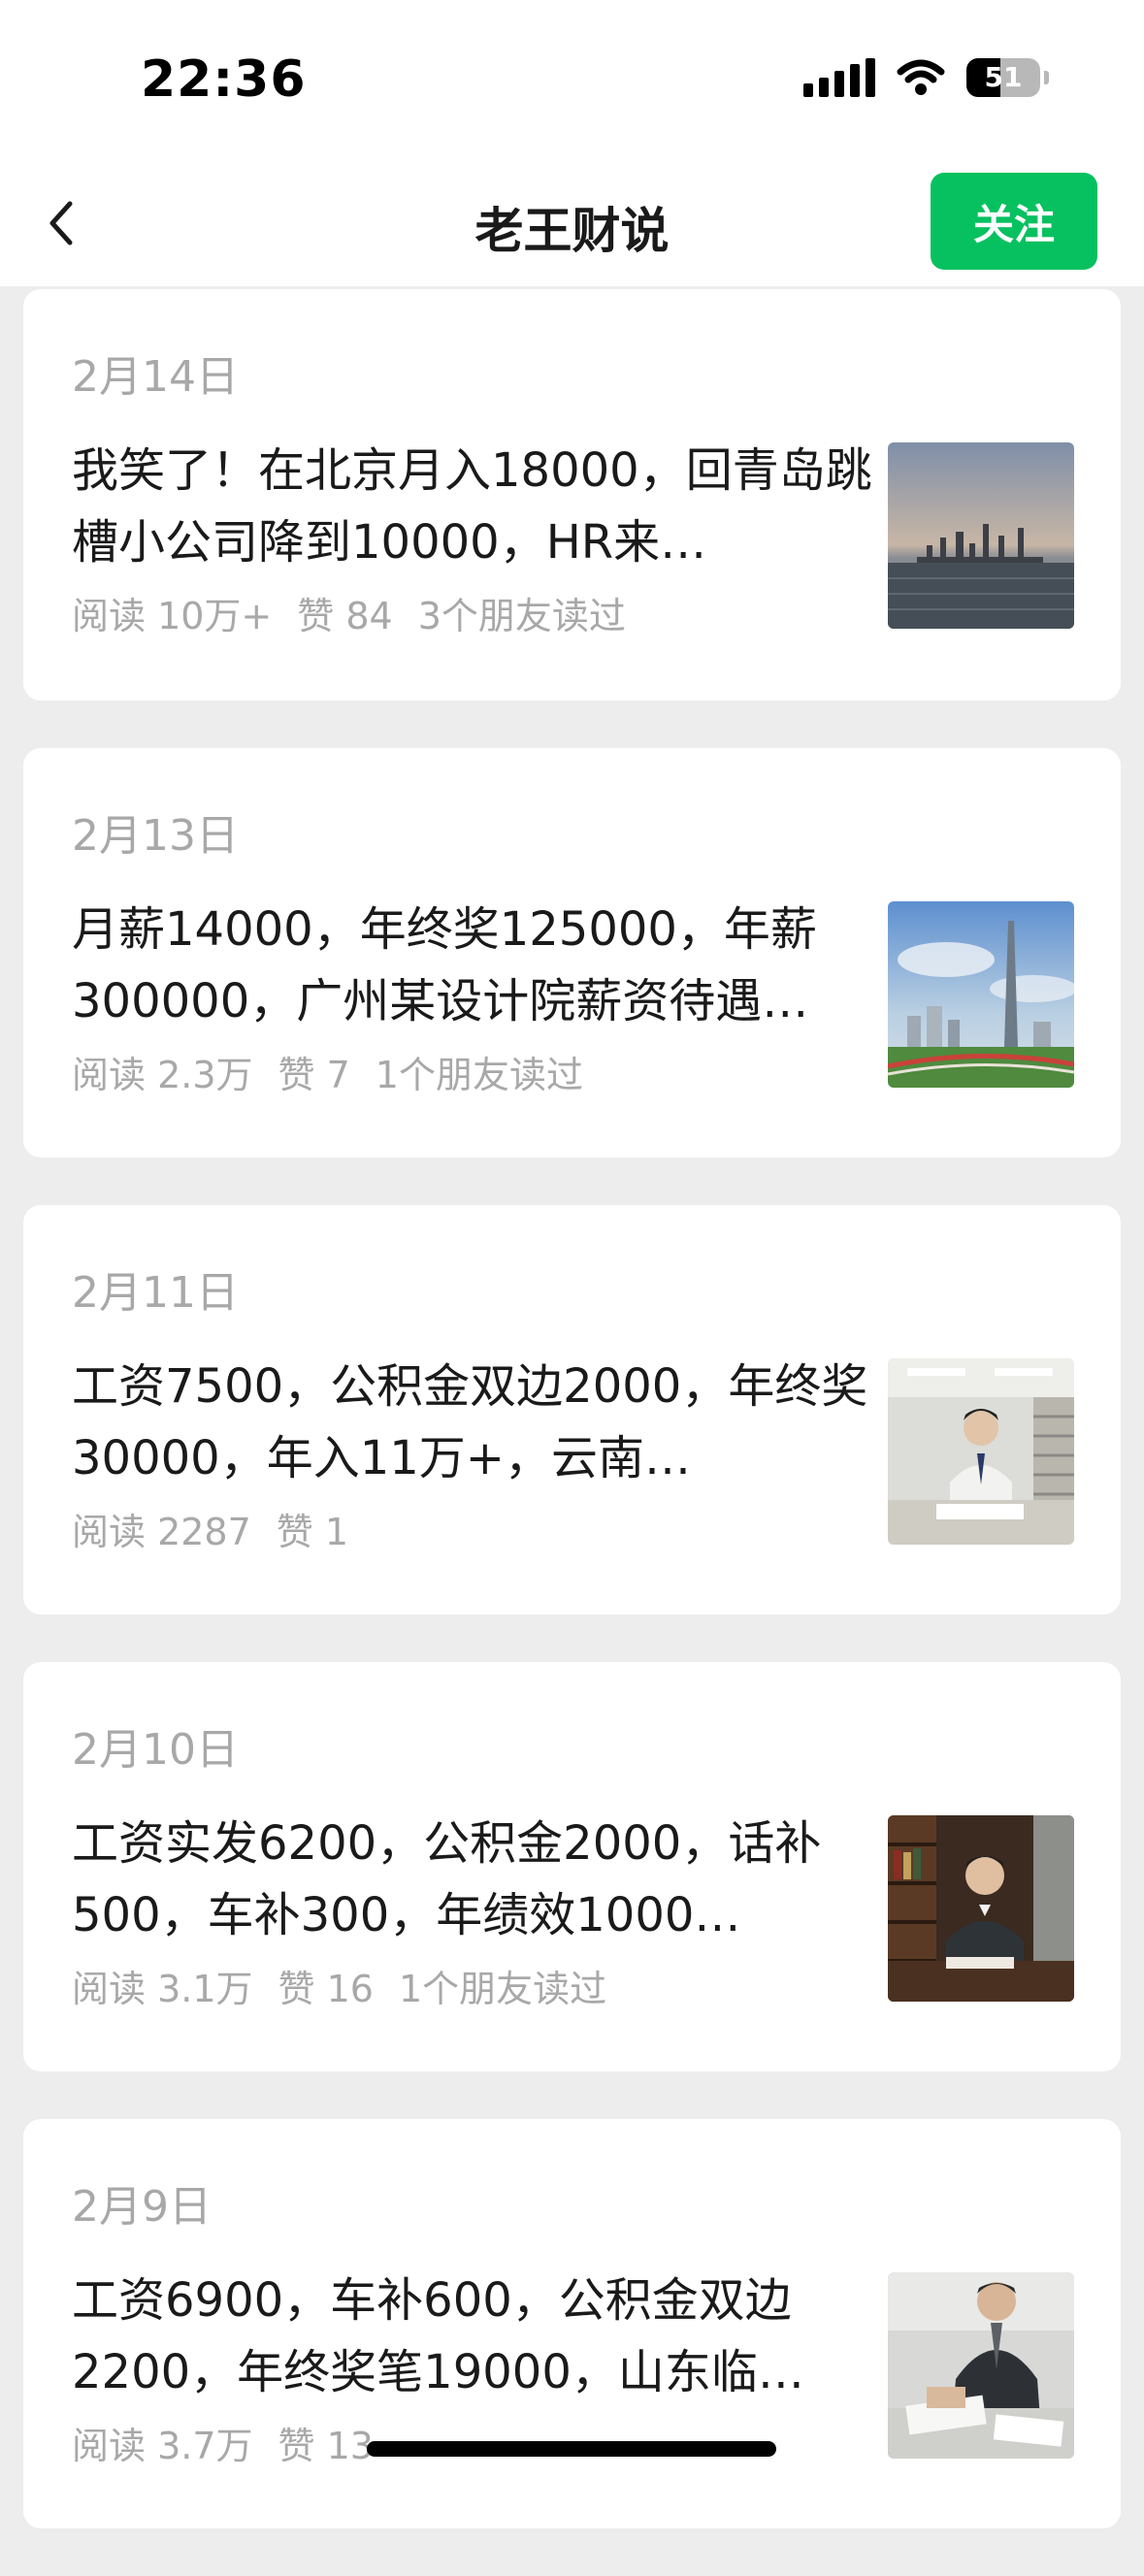 The height and width of the screenshot is (2576, 1144). What do you see at coordinates (1014, 221) in the screenshot?
I see `follow-button: 关注` at bounding box center [1014, 221].